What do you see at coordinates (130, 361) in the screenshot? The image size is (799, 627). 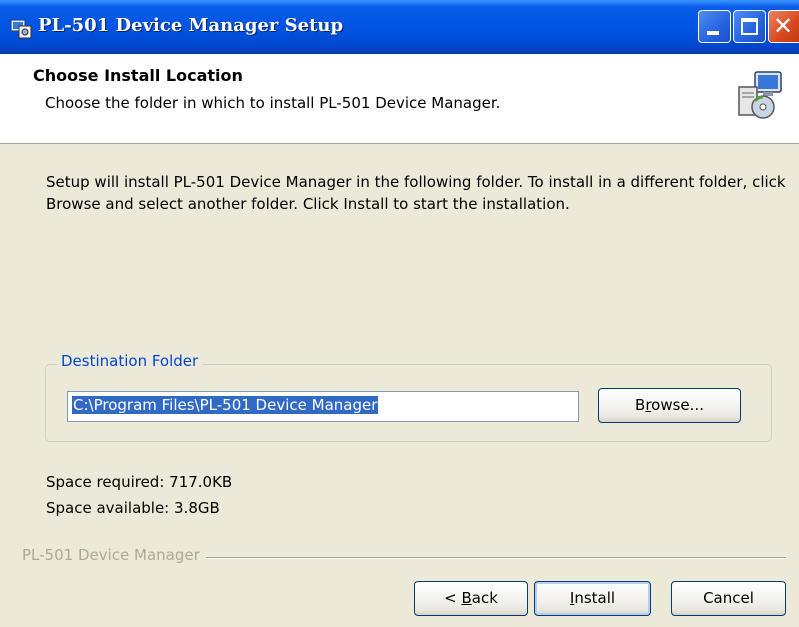 I see `destination-folder-label: Destination Folder` at bounding box center [130, 361].